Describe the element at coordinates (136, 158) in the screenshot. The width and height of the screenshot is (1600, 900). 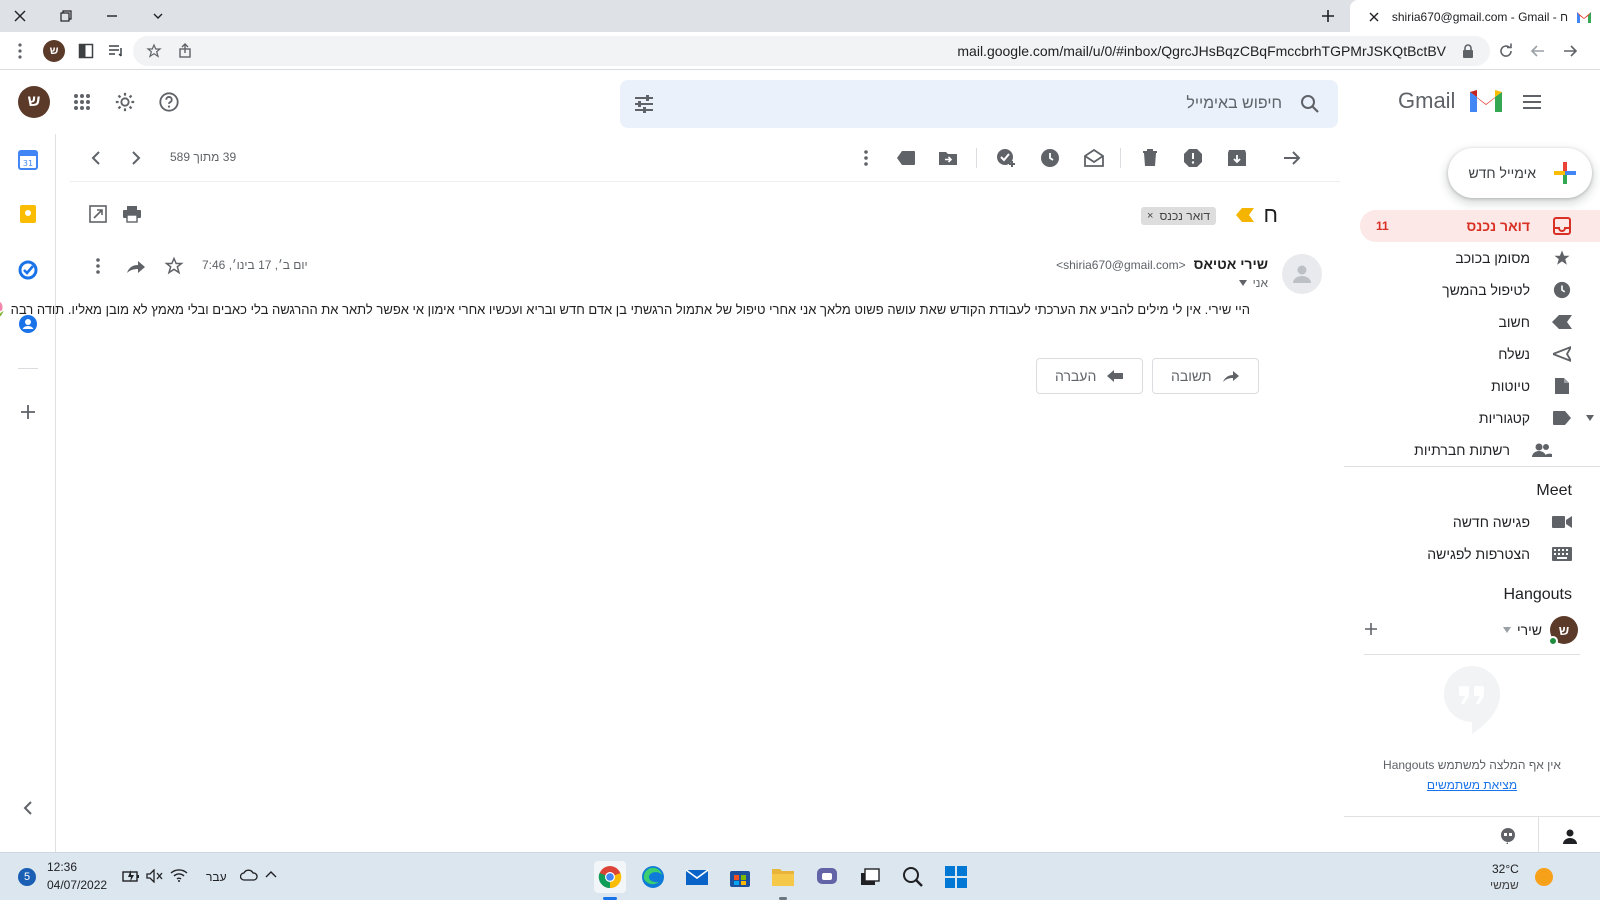
I see `older-chevron-icon` at that location.